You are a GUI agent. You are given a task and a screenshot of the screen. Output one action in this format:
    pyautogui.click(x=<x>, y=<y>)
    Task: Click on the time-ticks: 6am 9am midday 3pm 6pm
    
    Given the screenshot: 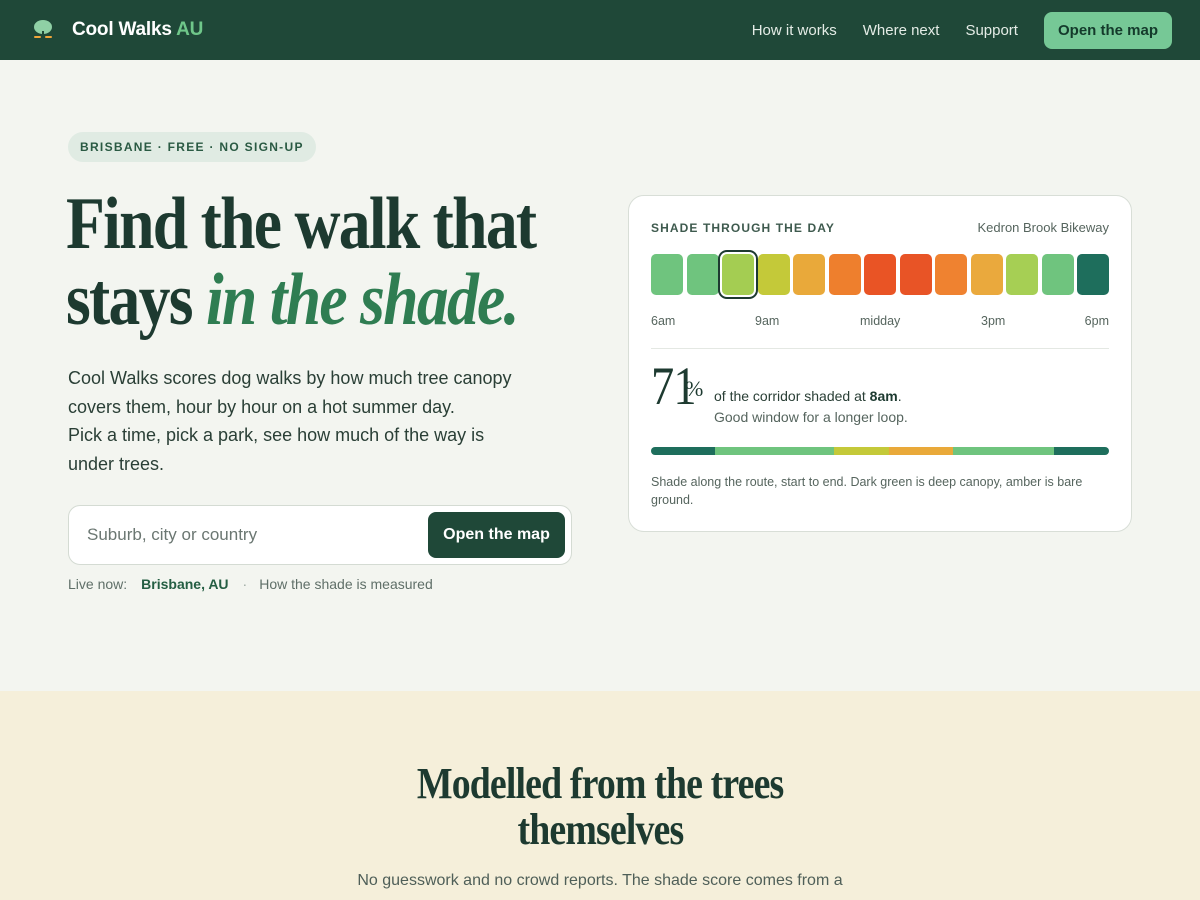 What is the action you would take?
    pyautogui.click(x=880, y=322)
    